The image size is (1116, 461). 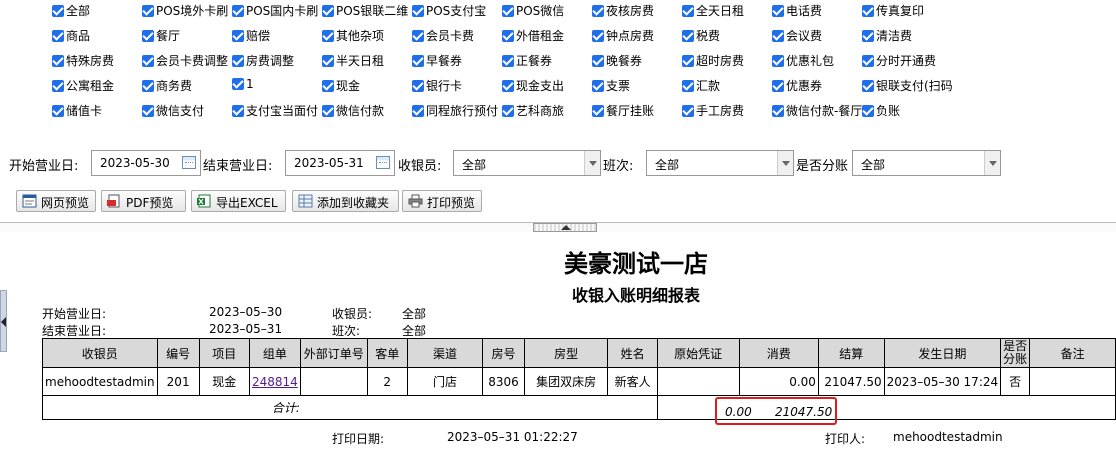 What do you see at coordinates (565, 227) in the screenshot?
I see `collapse-up-icon` at bounding box center [565, 227].